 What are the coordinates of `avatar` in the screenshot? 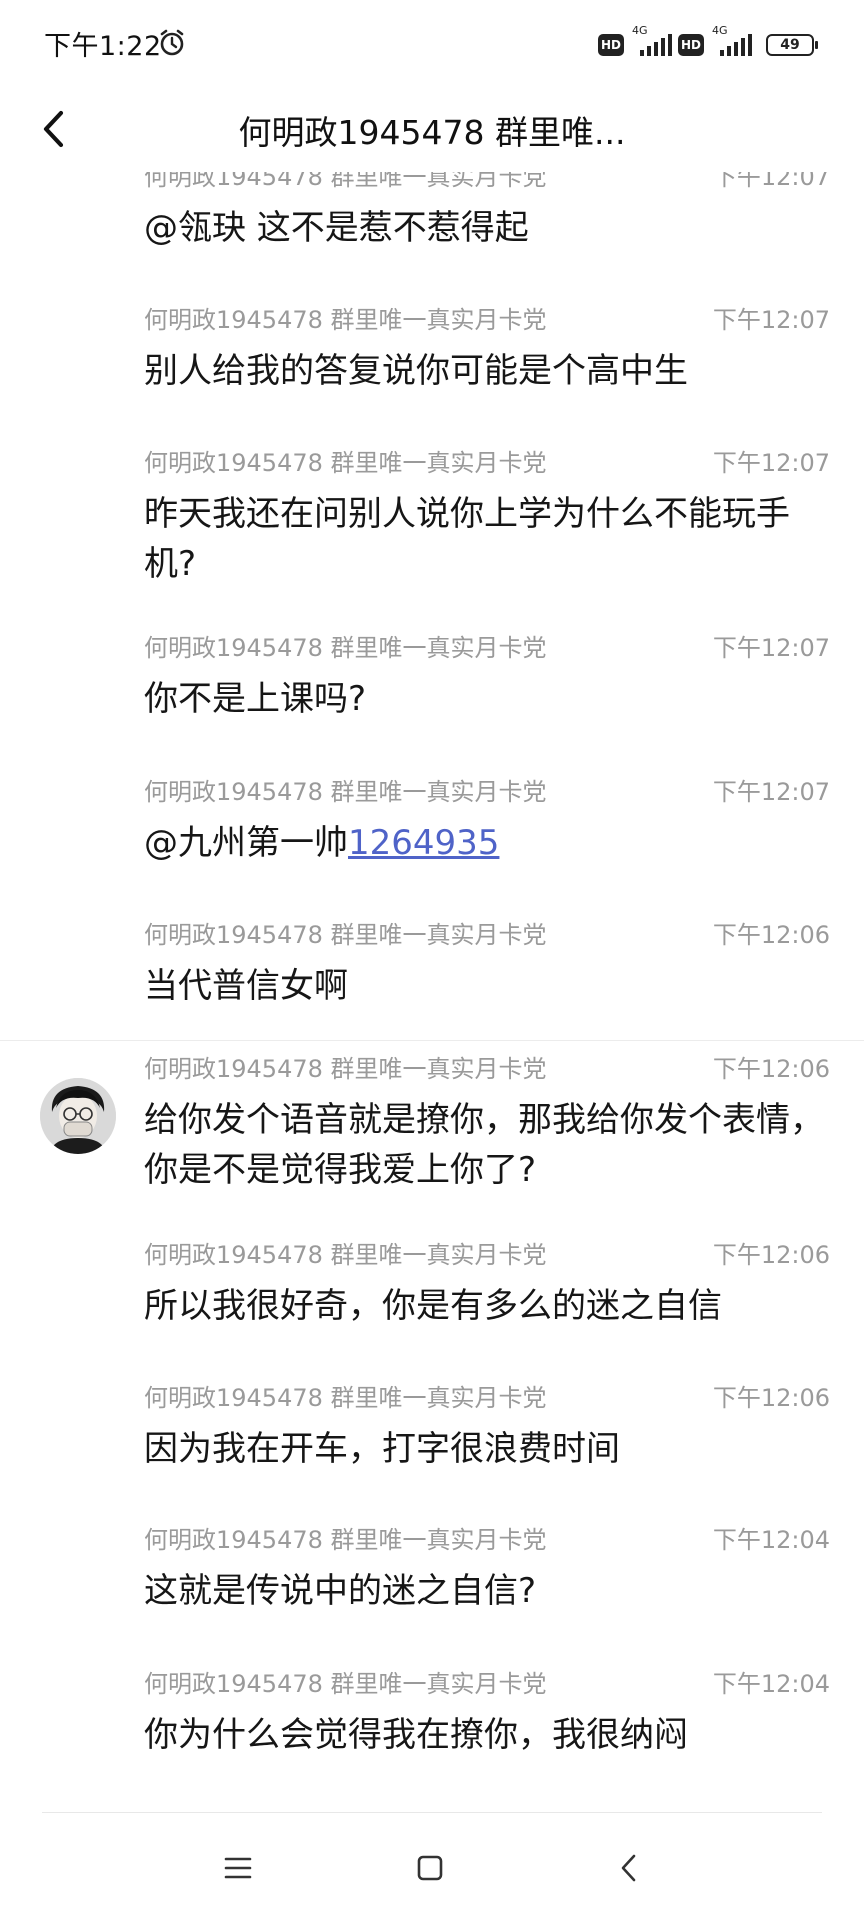 It's located at (78, 1116).